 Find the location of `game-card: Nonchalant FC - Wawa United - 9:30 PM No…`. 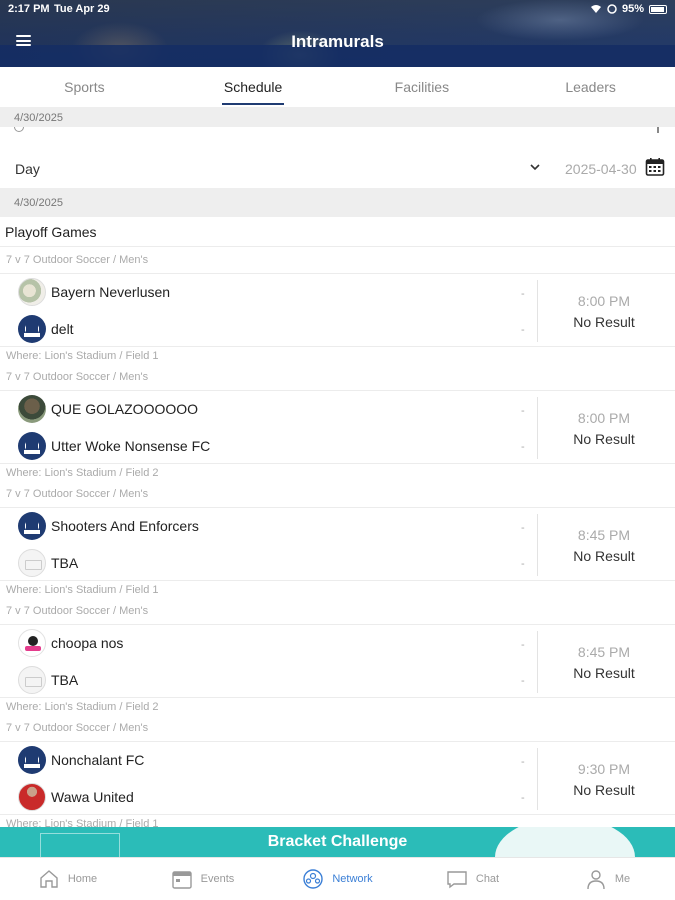

game-card: Nonchalant FC - Wawa United - 9:30 PM No… is located at coordinates (337, 778).